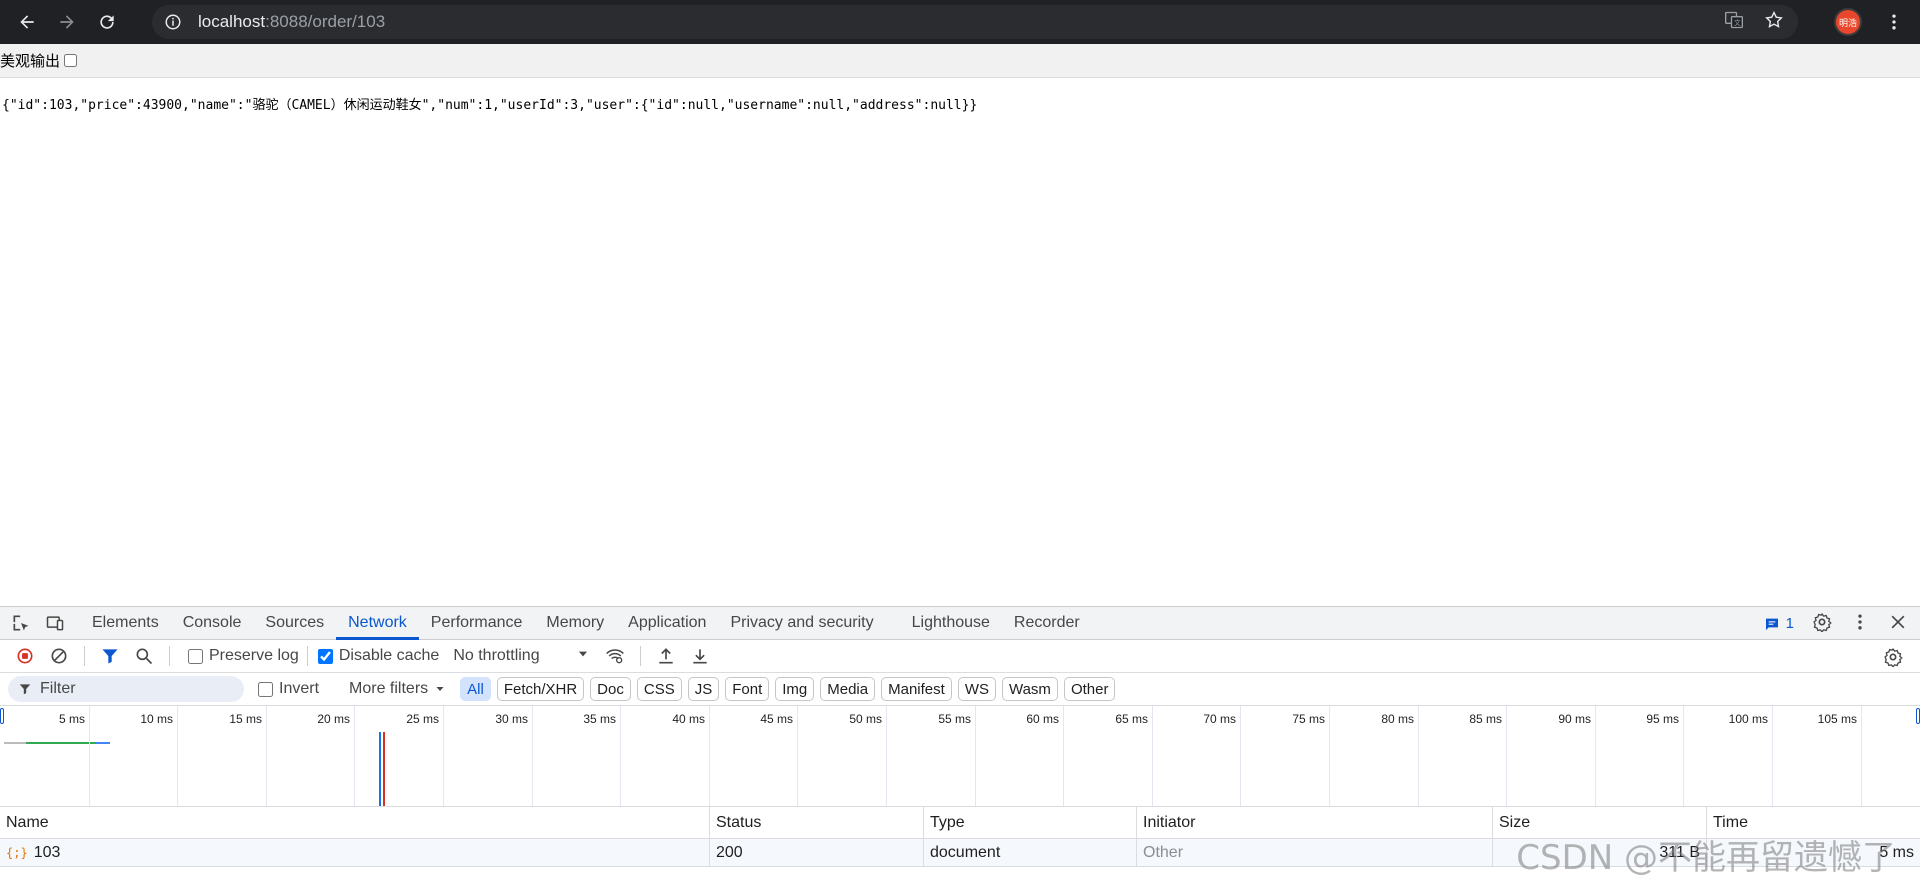  What do you see at coordinates (1706, 858) in the screenshot?
I see `watermark-text: CSDN @不能再留遗憾了` at bounding box center [1706, 858].